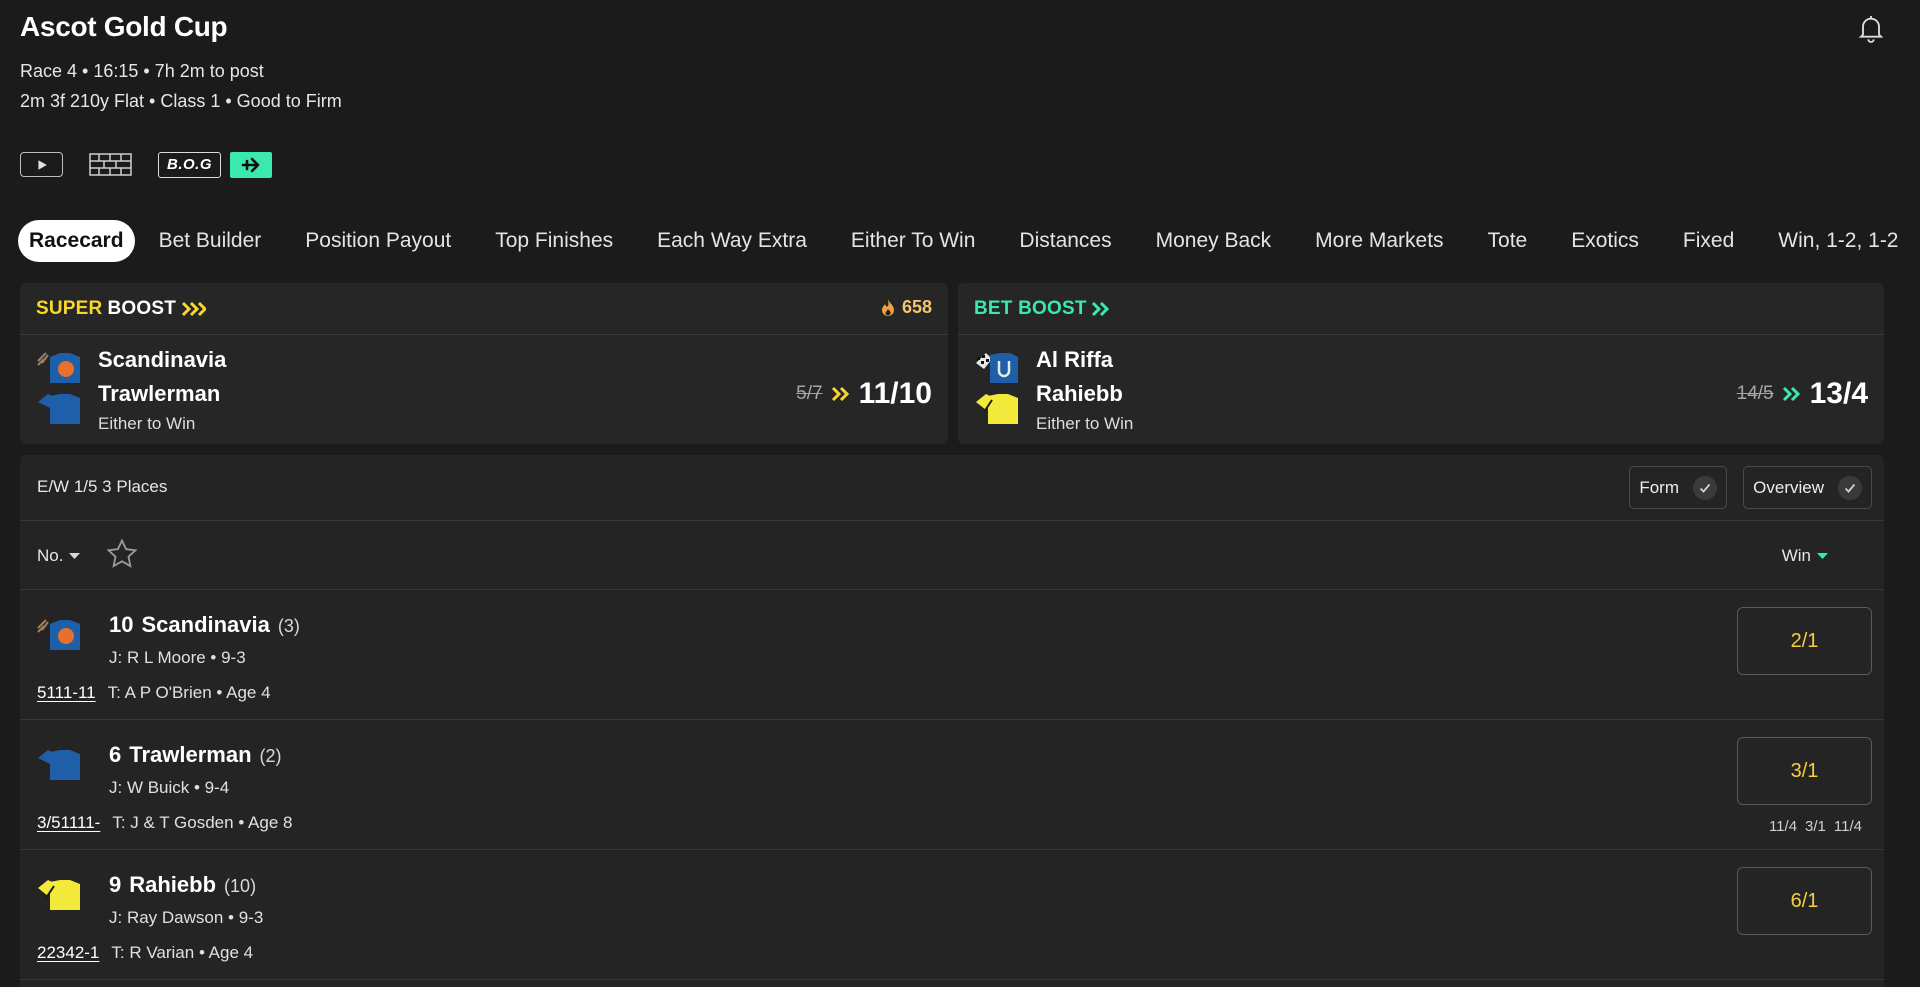  What do you see at coordinates (1804, 641) in the screenshot?
I see `win-odds-button: 2/1` at bounding box center [1804, 641].